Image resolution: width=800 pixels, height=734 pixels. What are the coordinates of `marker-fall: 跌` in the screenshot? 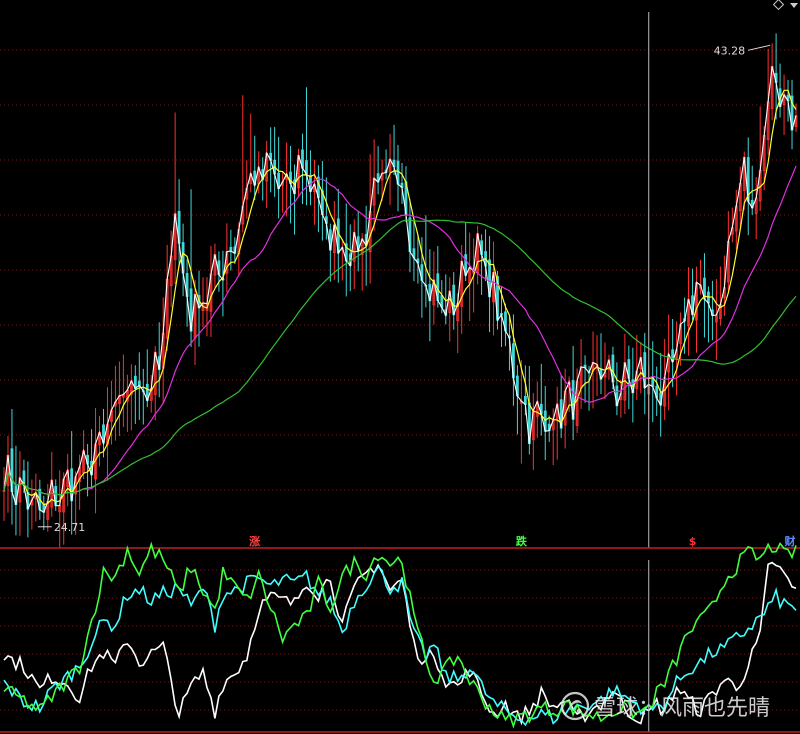 It's located at (522, 541).